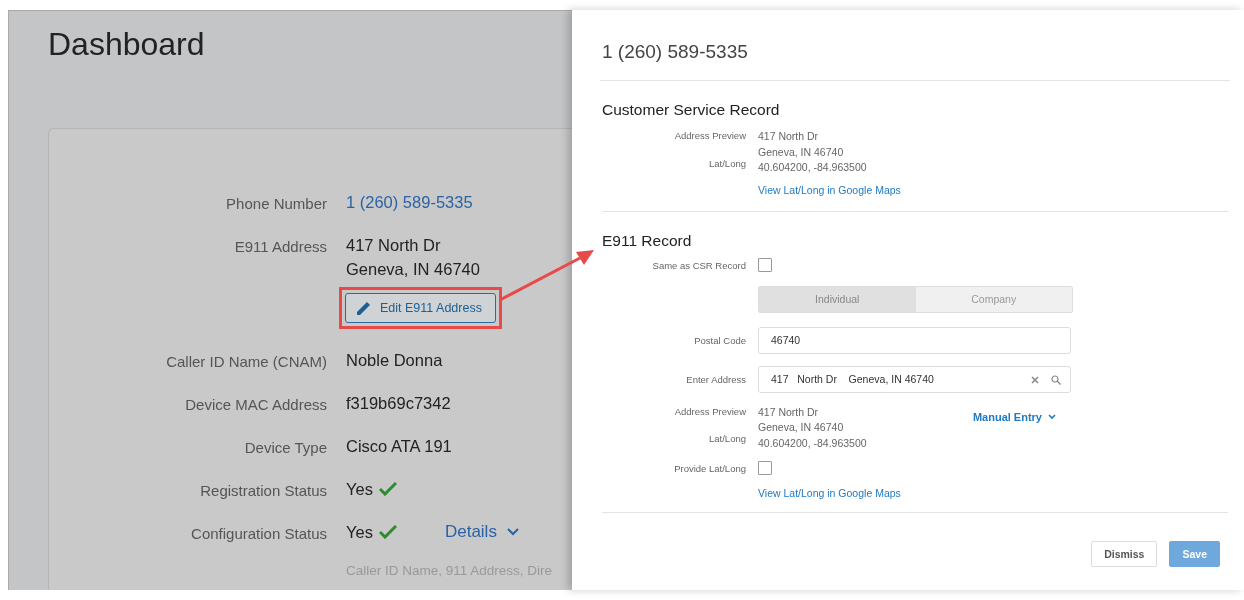 The height and width of the screenshot is (600, 1244). Describe the element at coordinates (255, 404) in the screenshot. I see `field-label: Device MAC Address` at that location.